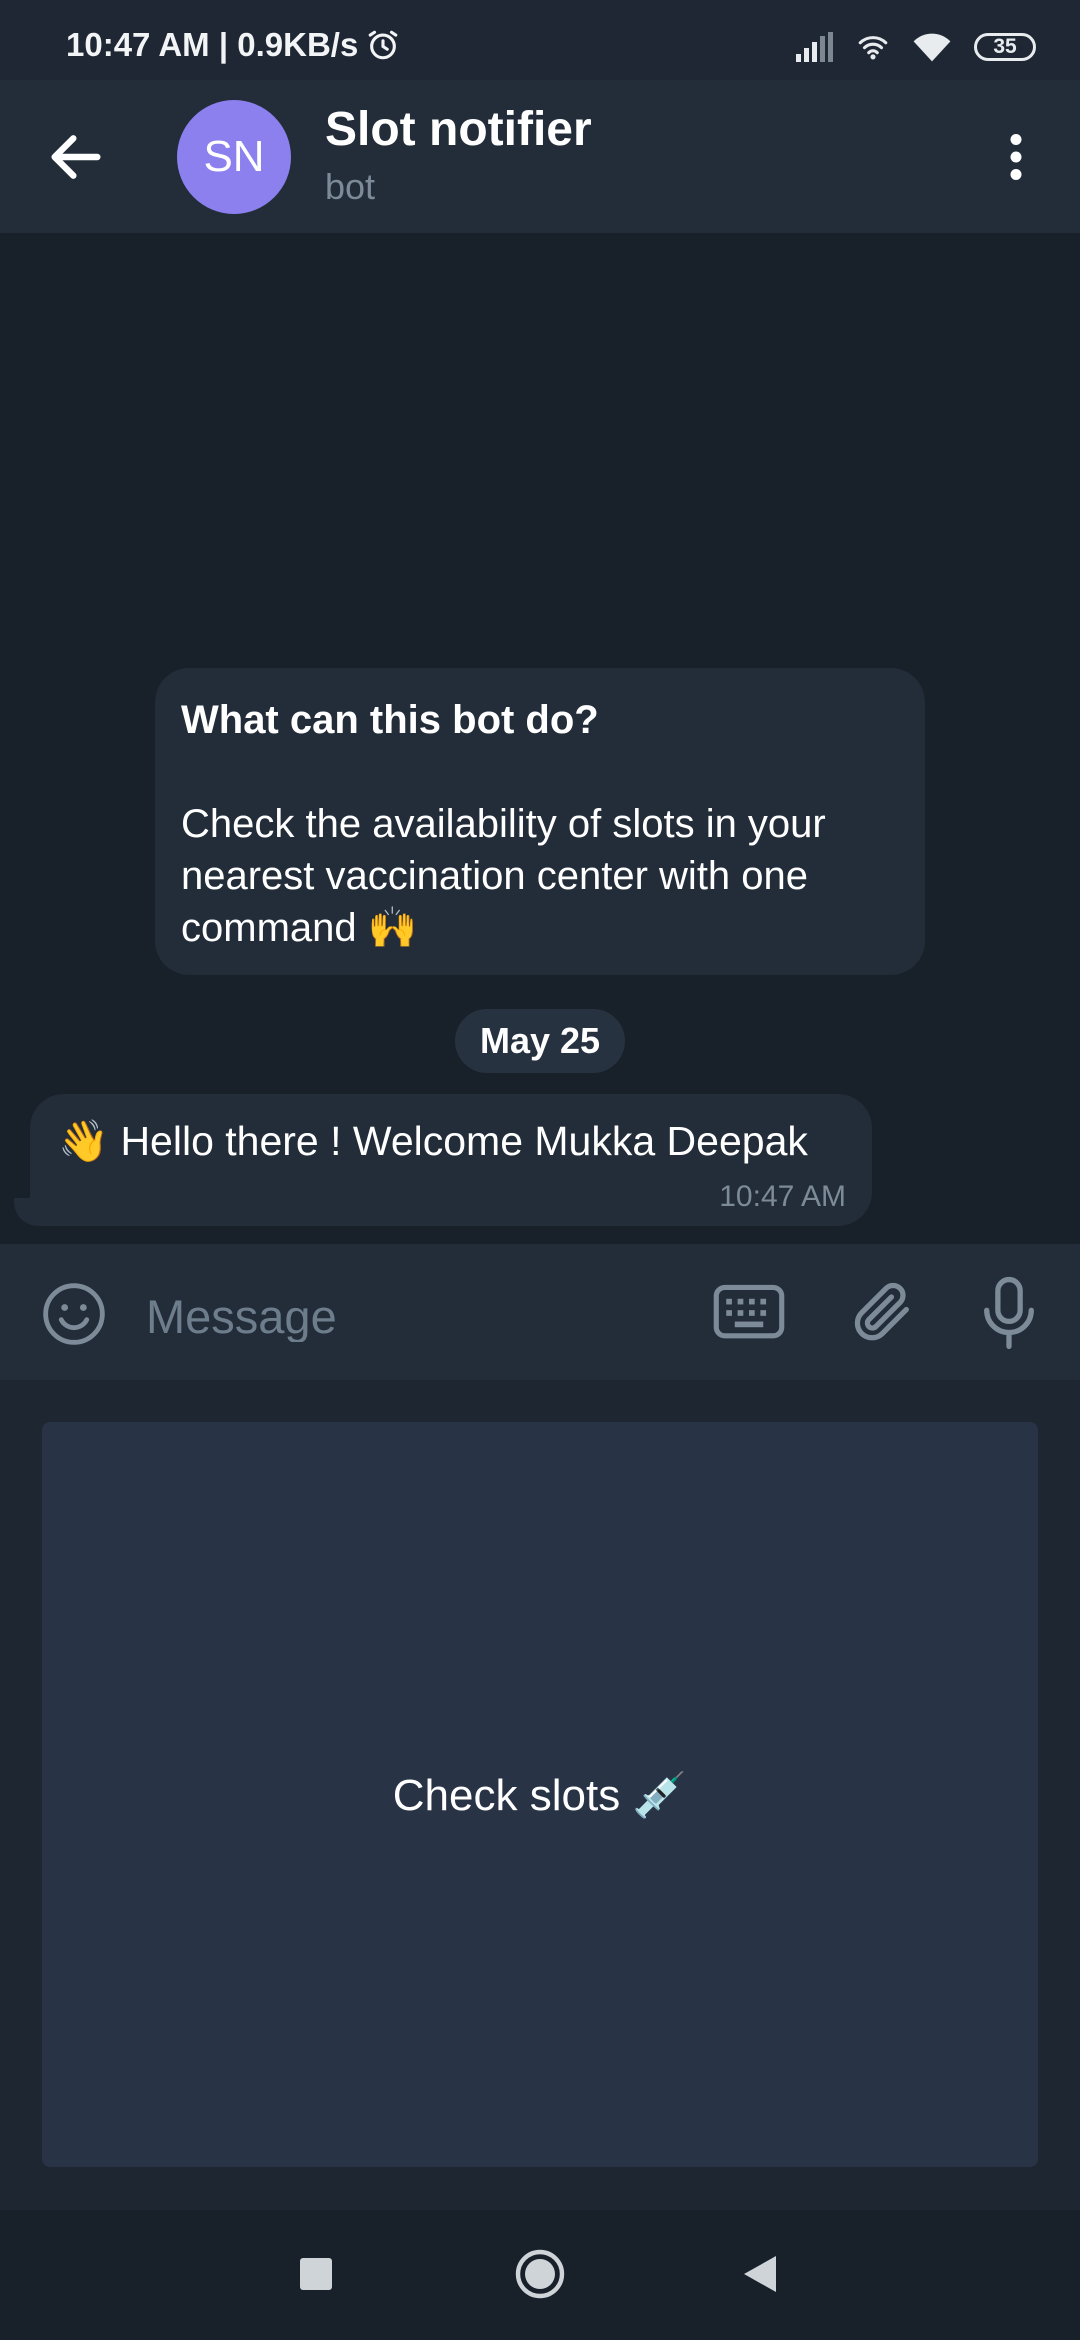  What do you see at coordinates (390, 720) in the screenshot?
I see `bot-info-title: What can this bot do?` at bounding box center [390, 720].